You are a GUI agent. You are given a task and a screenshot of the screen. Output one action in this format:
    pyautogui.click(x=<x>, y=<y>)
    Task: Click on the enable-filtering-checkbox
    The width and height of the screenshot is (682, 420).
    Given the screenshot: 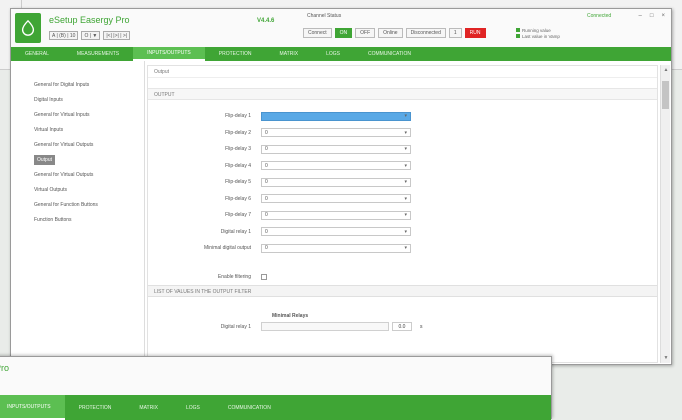 What is the action you would take?
    pyautogui.click(x=264, y=276)
    